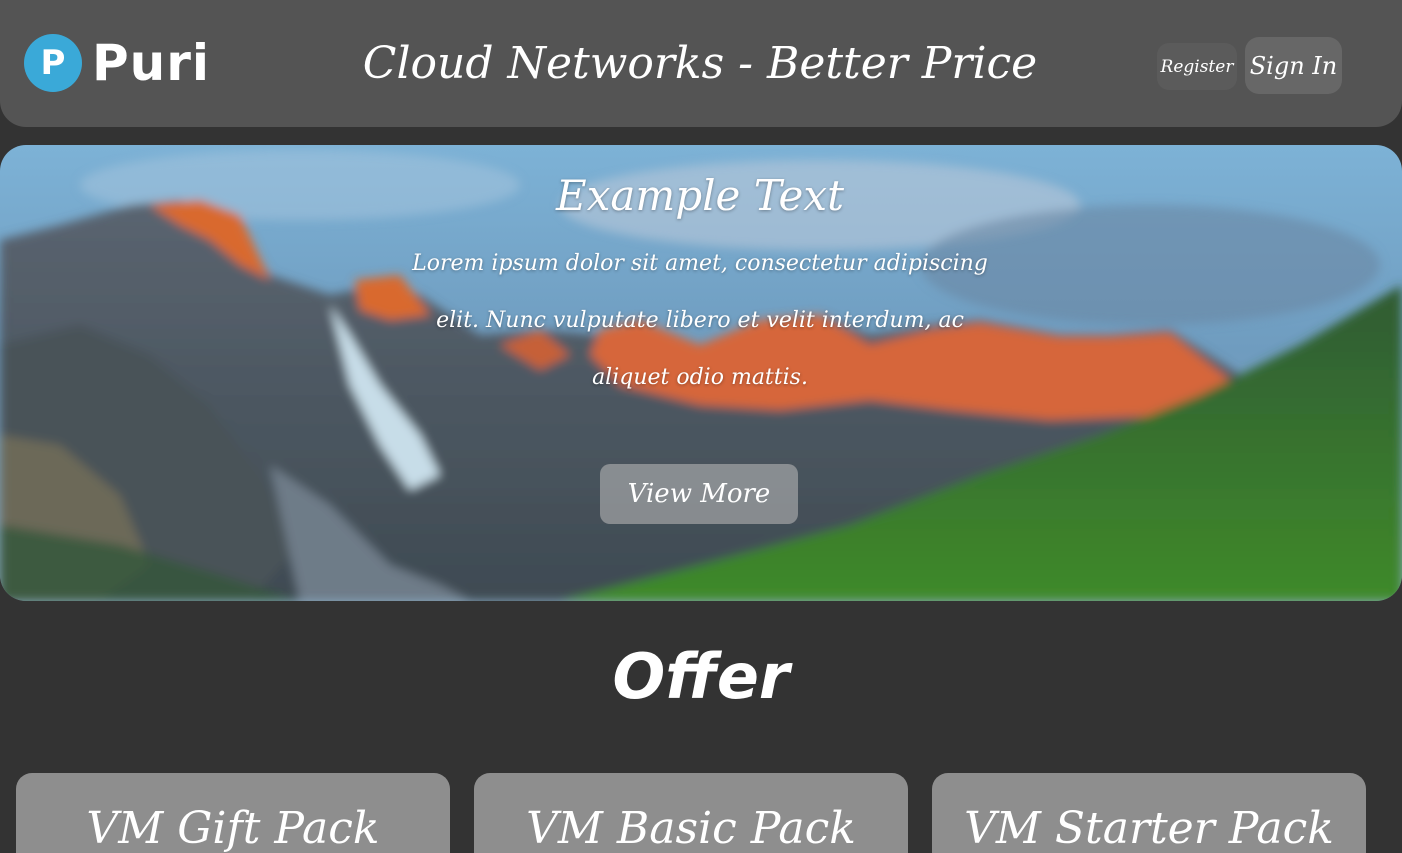  I want to click on view-more-button: View More, so click(699, 494).